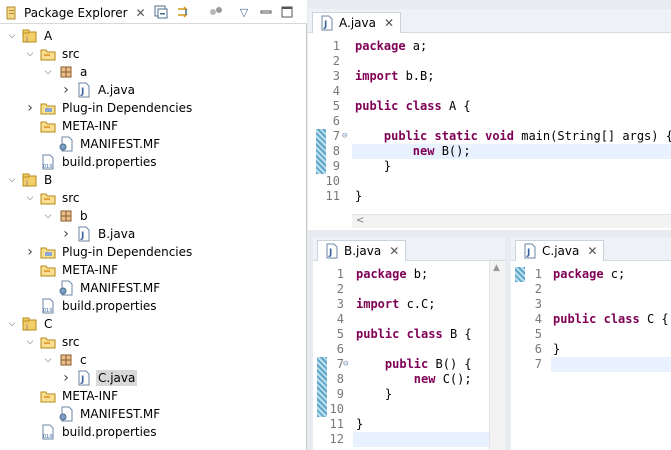 This screenshot has height=450, width=671. What do you see at coordinates (90, 126) in the screenshot?
I see `tree-item-label: META-INF` at bounding box center [90, 126].